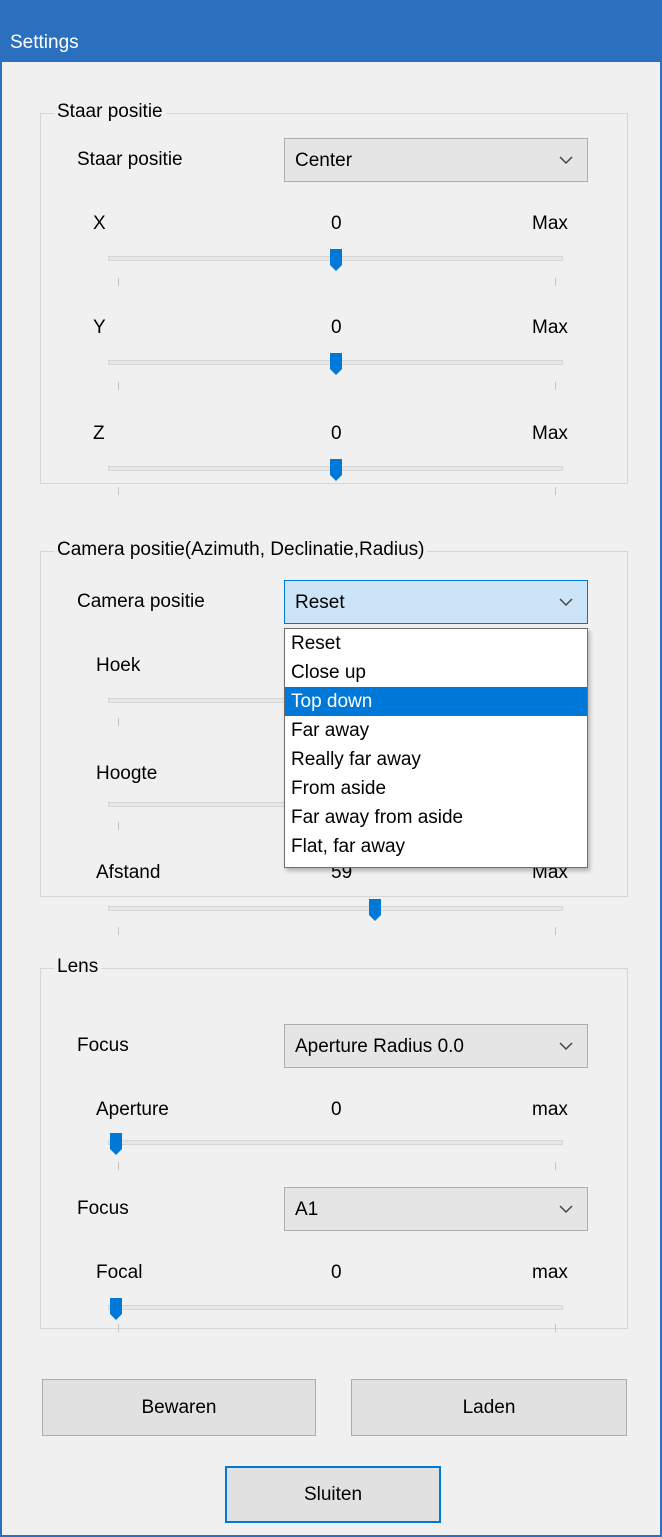  What do you see at coordinates (118, 491) in the screenshot?
I see `slider-z-tick-min` at bounding box center [118, 491].